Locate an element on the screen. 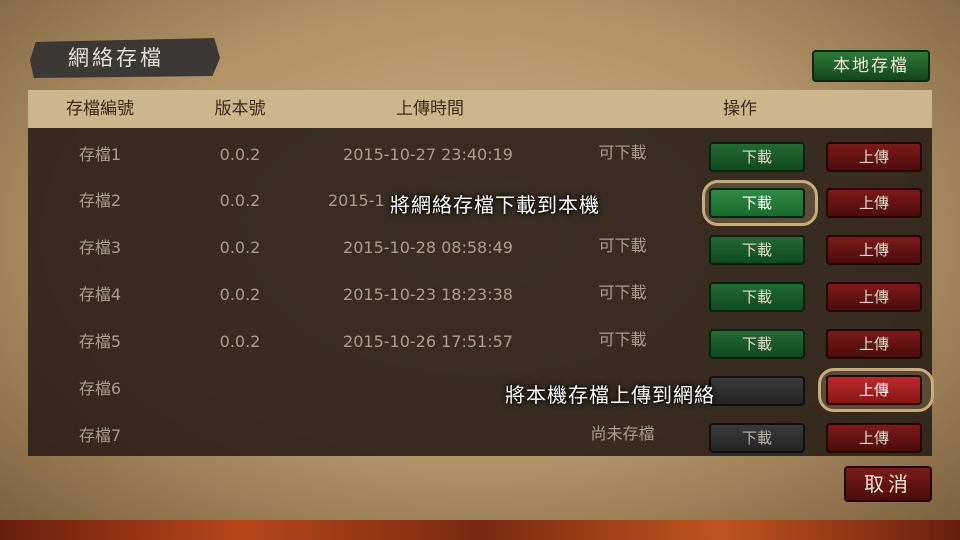 The height and width of the screenshot is (540, 960). row-2-slot: 存檔2 is located at coordinates (100, 200).